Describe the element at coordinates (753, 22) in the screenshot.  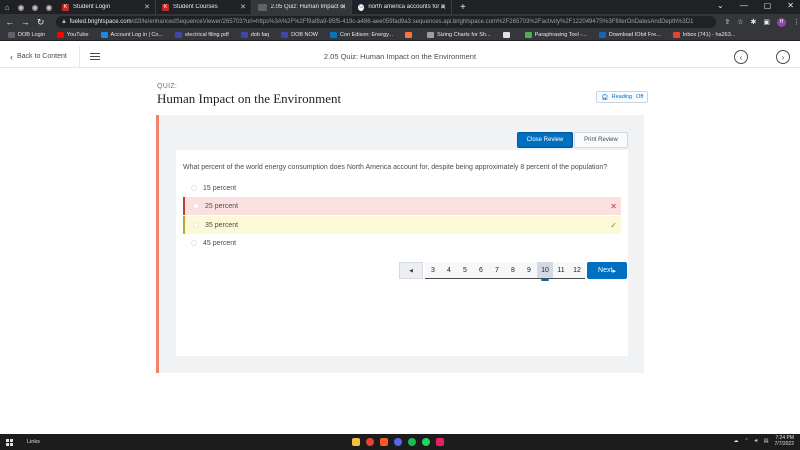
I see `extensions-icon: ✱` at that location.